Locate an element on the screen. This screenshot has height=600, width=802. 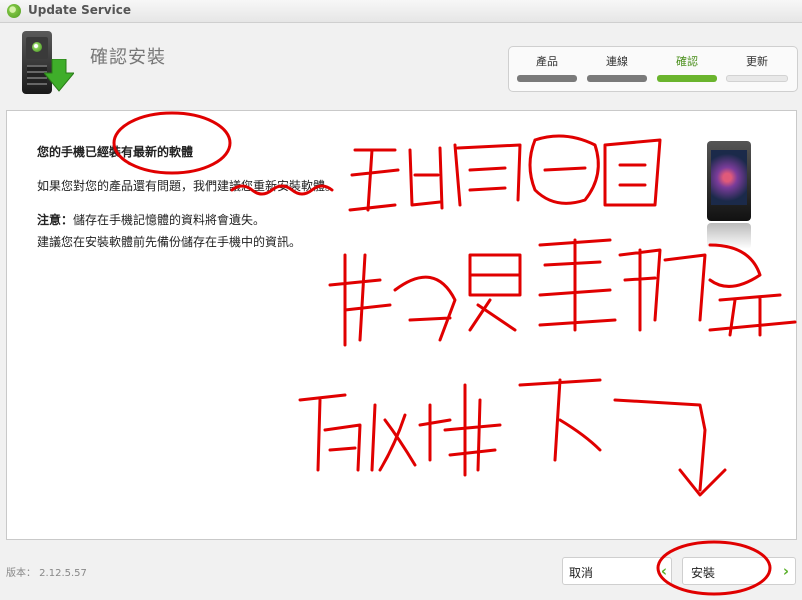
chevron-right-icon: › is located at coordinates (785, 571).